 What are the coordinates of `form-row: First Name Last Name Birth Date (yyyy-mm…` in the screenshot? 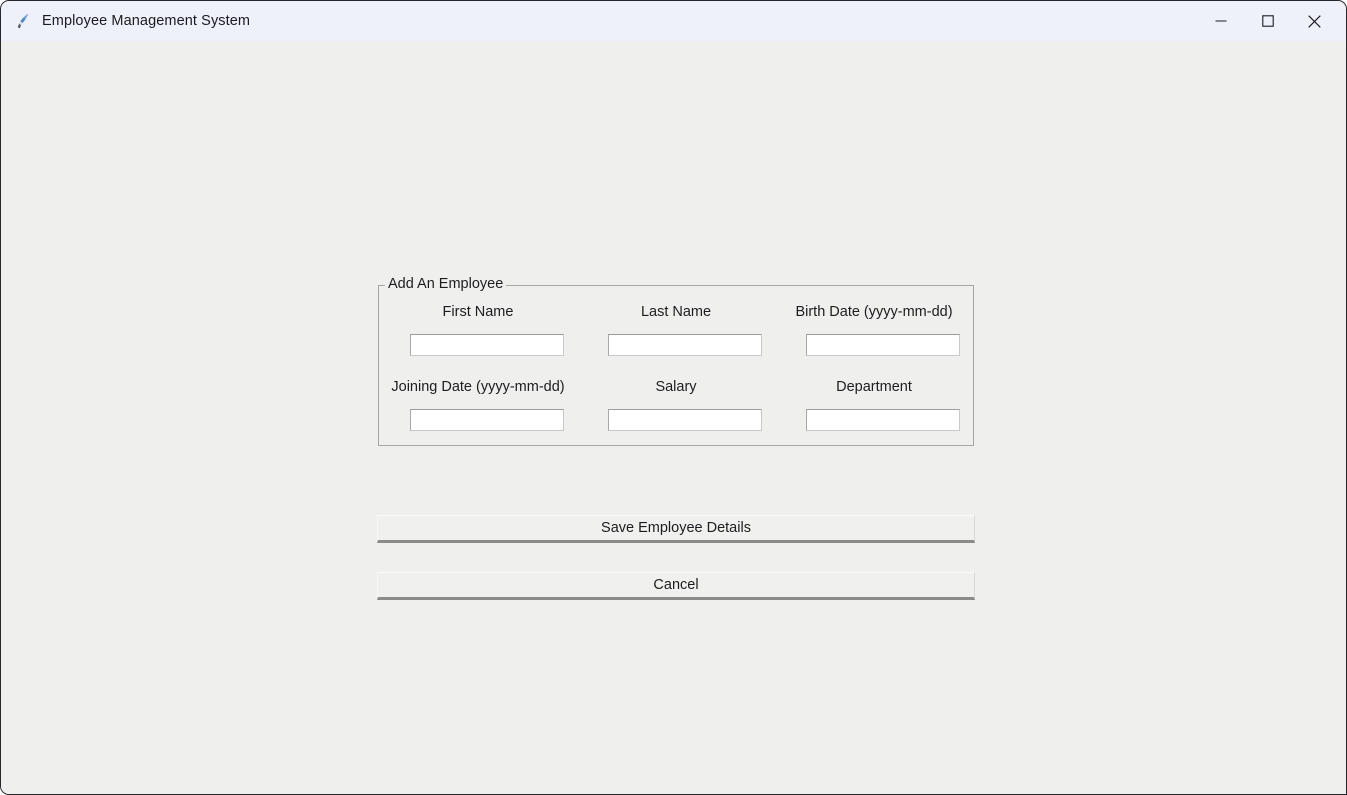 It's located at (676, 338).